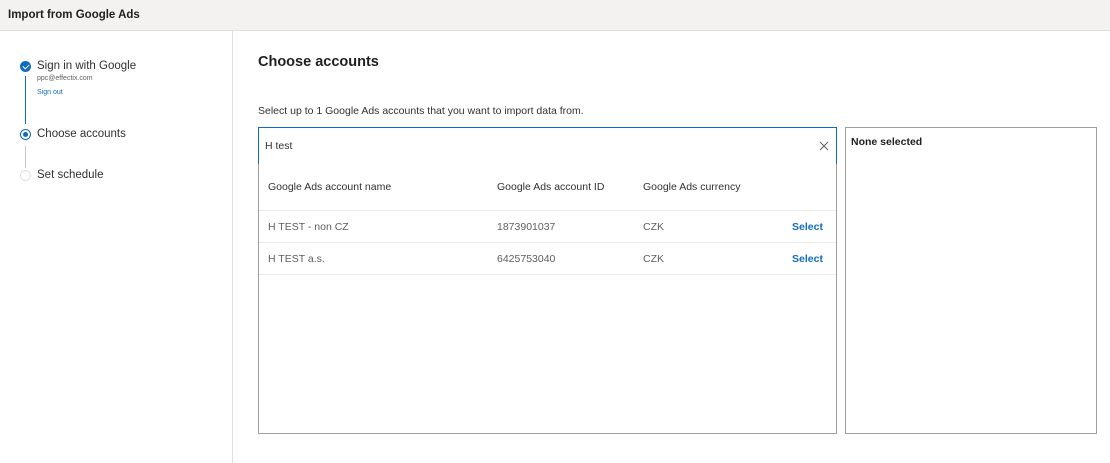 This screenshot has width=1110, height=463. I want to click on step-set-schedule: Set schedule, so click(62, 175).